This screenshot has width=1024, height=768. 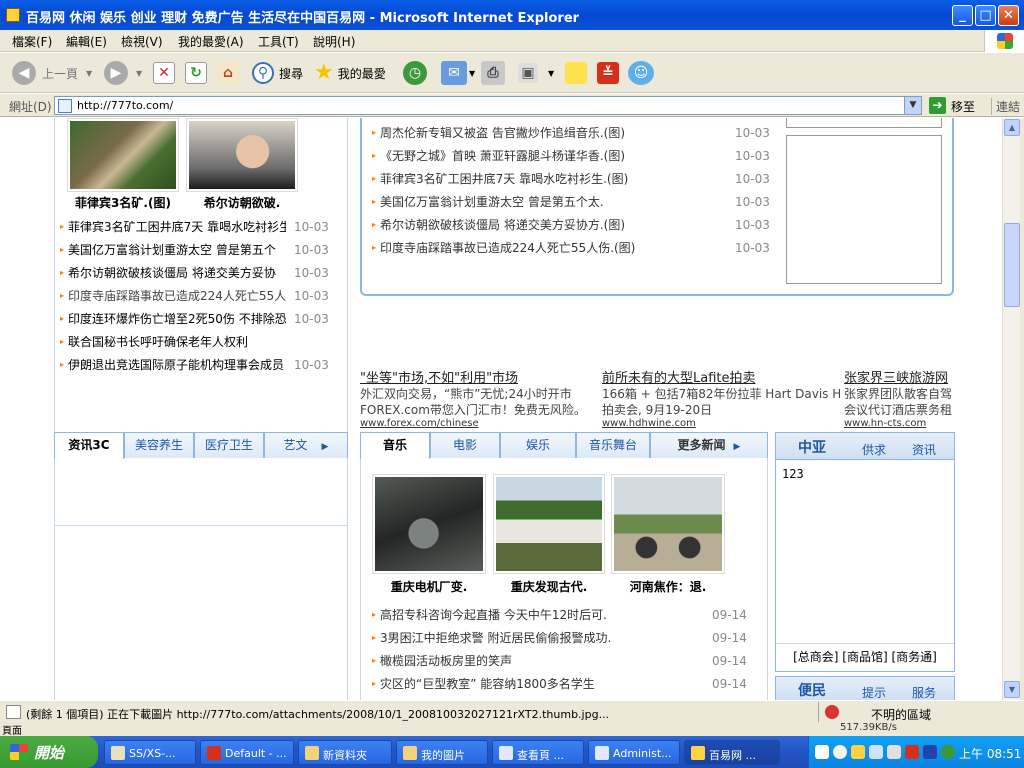 What do you see at coordinates (228, 73) in the screenshot?
I see `home-button: ⌂` at bounding box center [228, 73].